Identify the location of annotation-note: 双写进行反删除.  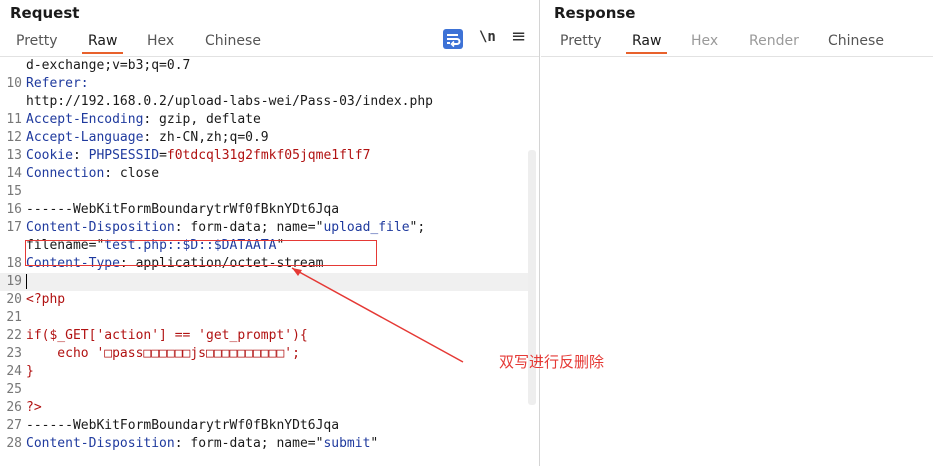
(552, 362).